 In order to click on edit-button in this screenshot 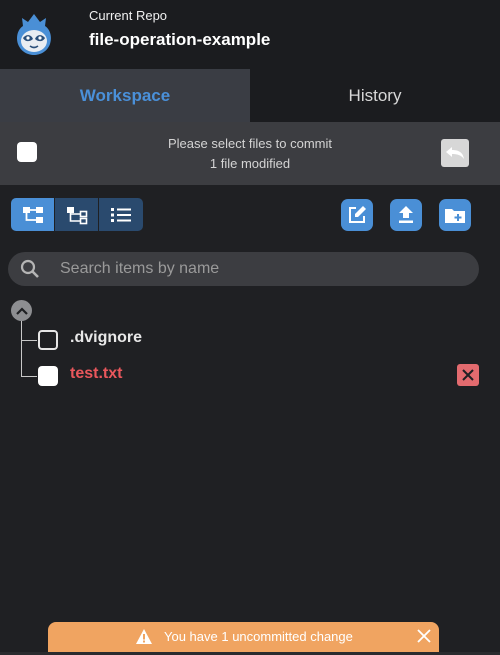, I will do `click(357, 215)`.